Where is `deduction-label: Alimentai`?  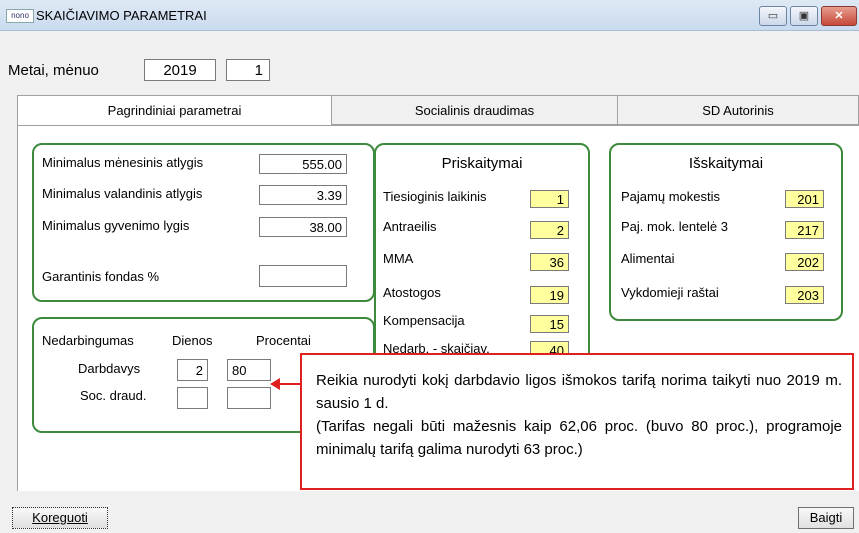 deduction-label: Alimentai is located at coordinates (648, 258).